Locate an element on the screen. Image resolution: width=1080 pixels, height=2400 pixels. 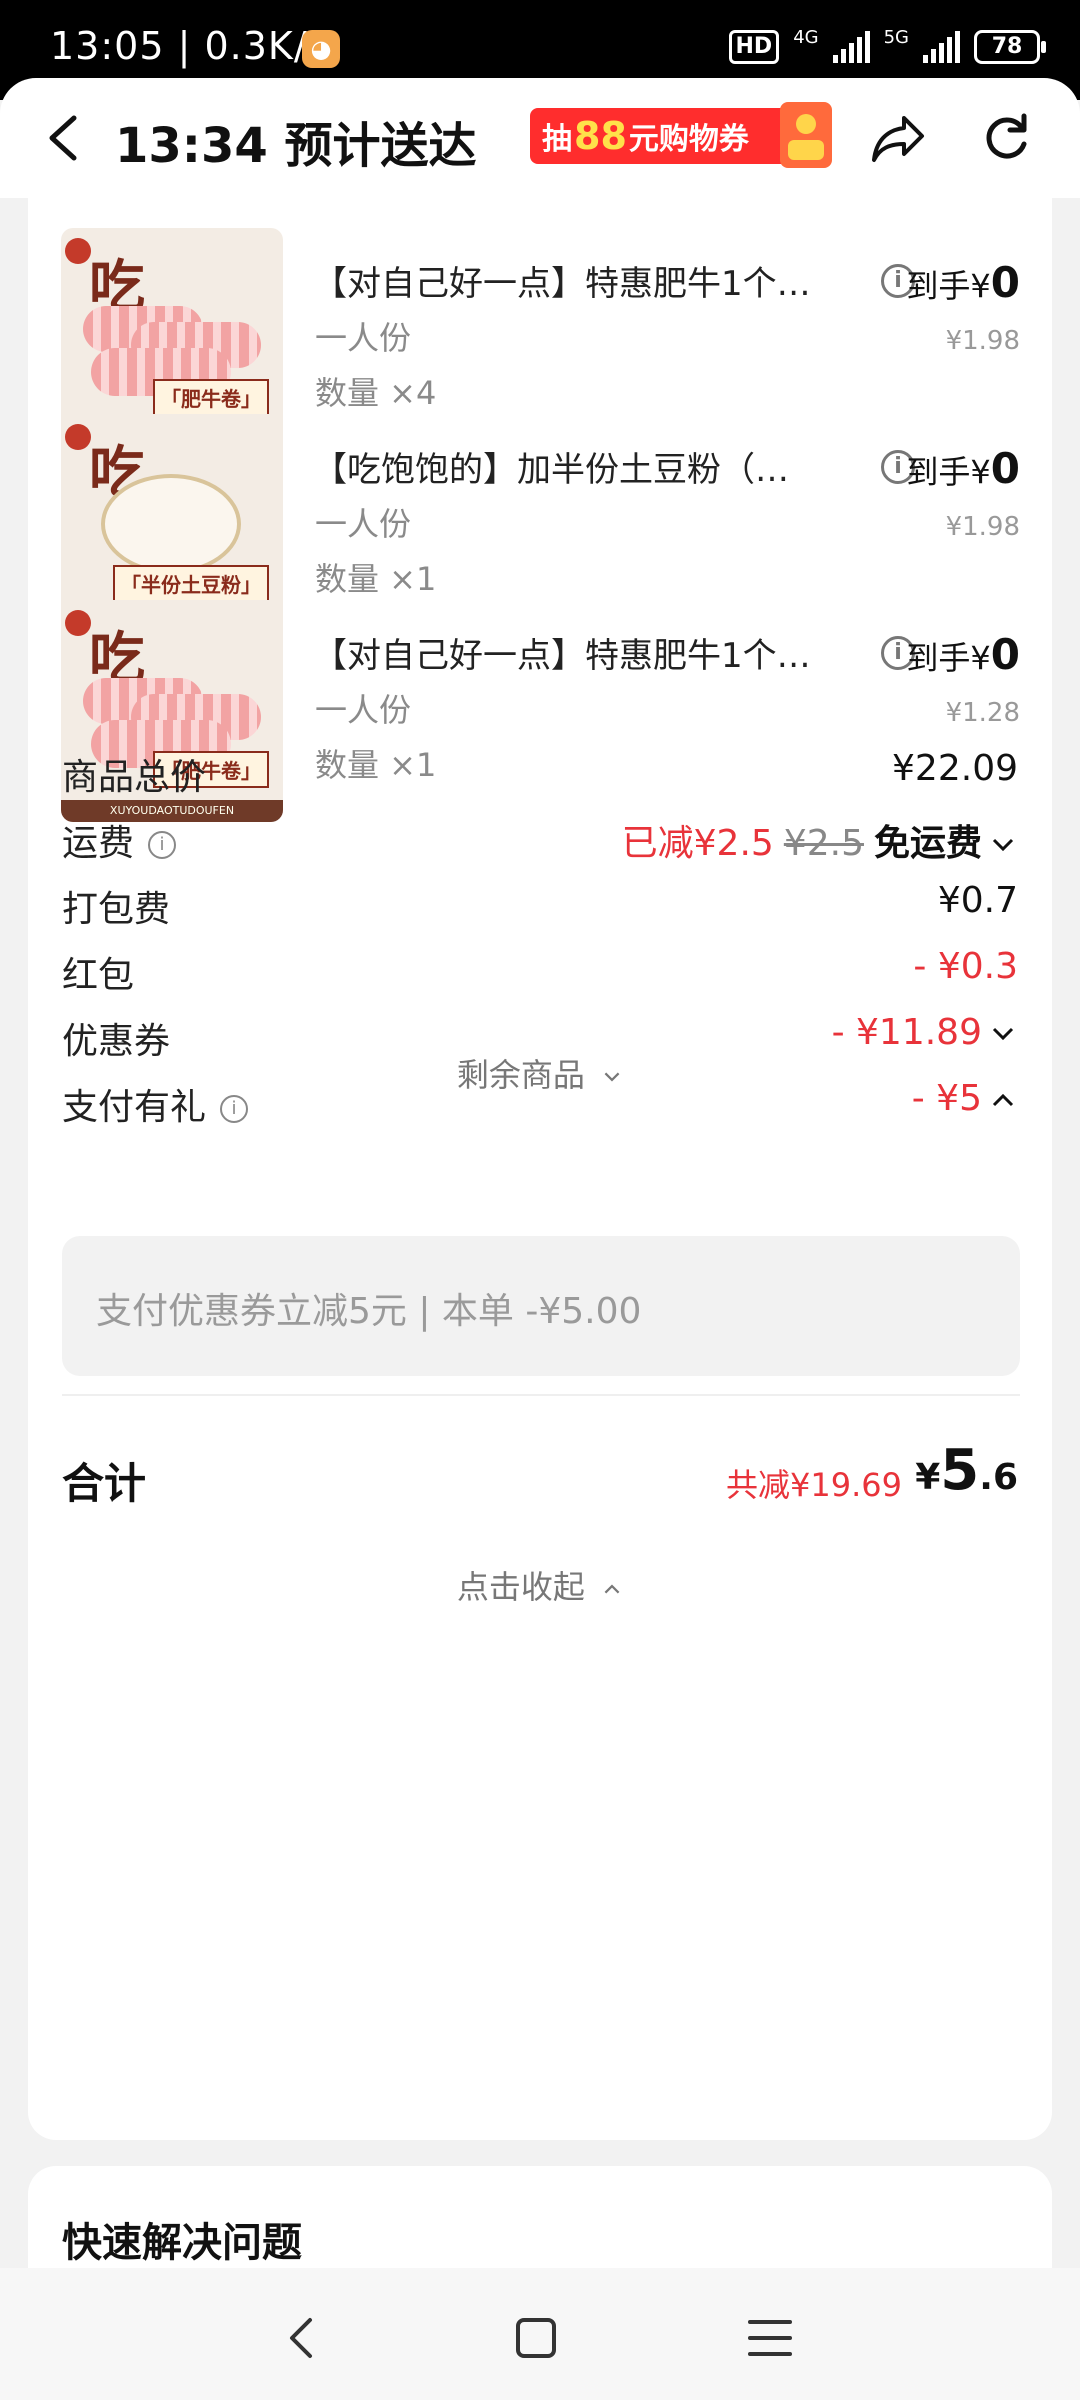
share-icon is located at coordinates (898, 138).